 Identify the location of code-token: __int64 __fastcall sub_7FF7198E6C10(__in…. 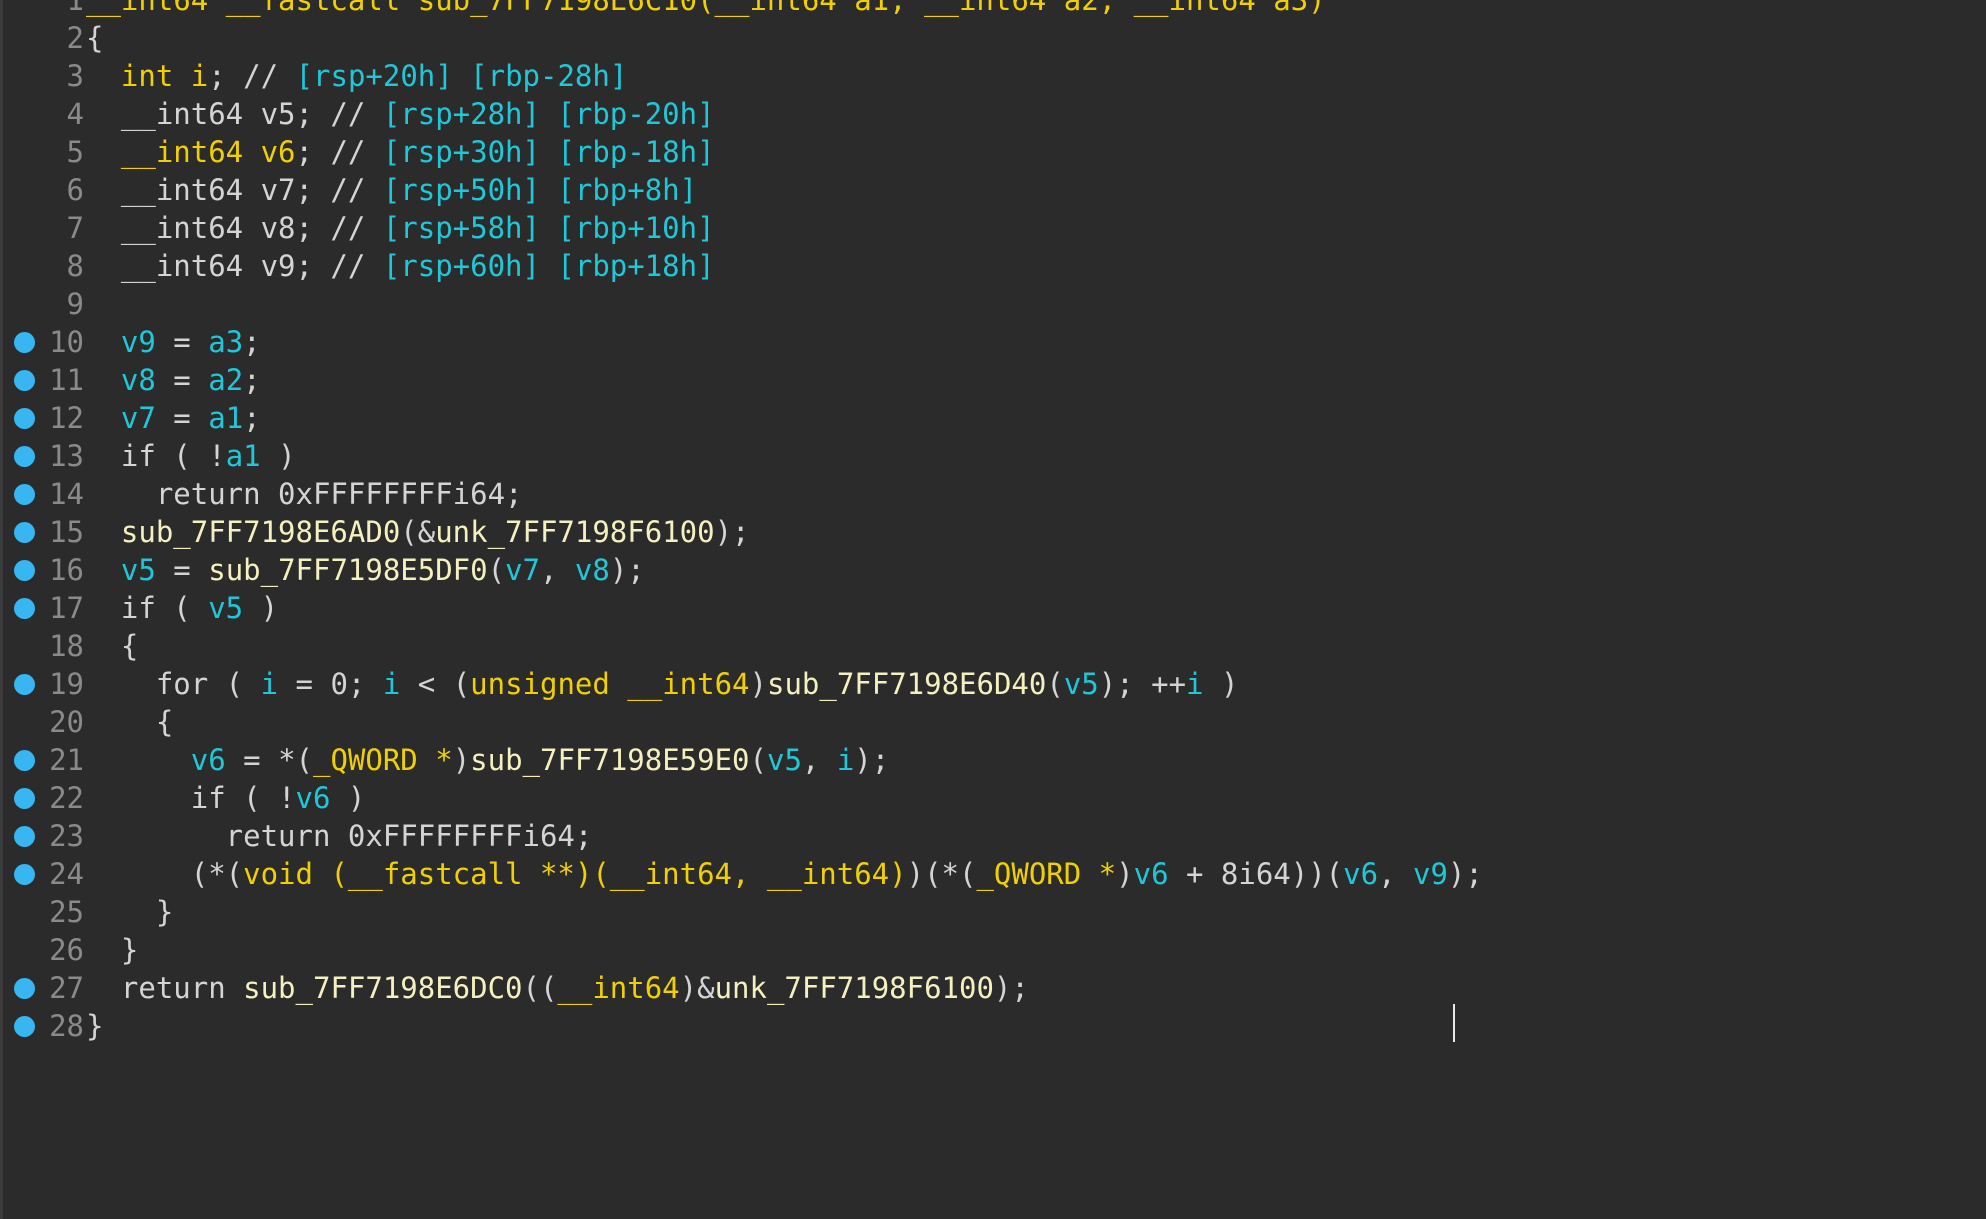
(706, 8).